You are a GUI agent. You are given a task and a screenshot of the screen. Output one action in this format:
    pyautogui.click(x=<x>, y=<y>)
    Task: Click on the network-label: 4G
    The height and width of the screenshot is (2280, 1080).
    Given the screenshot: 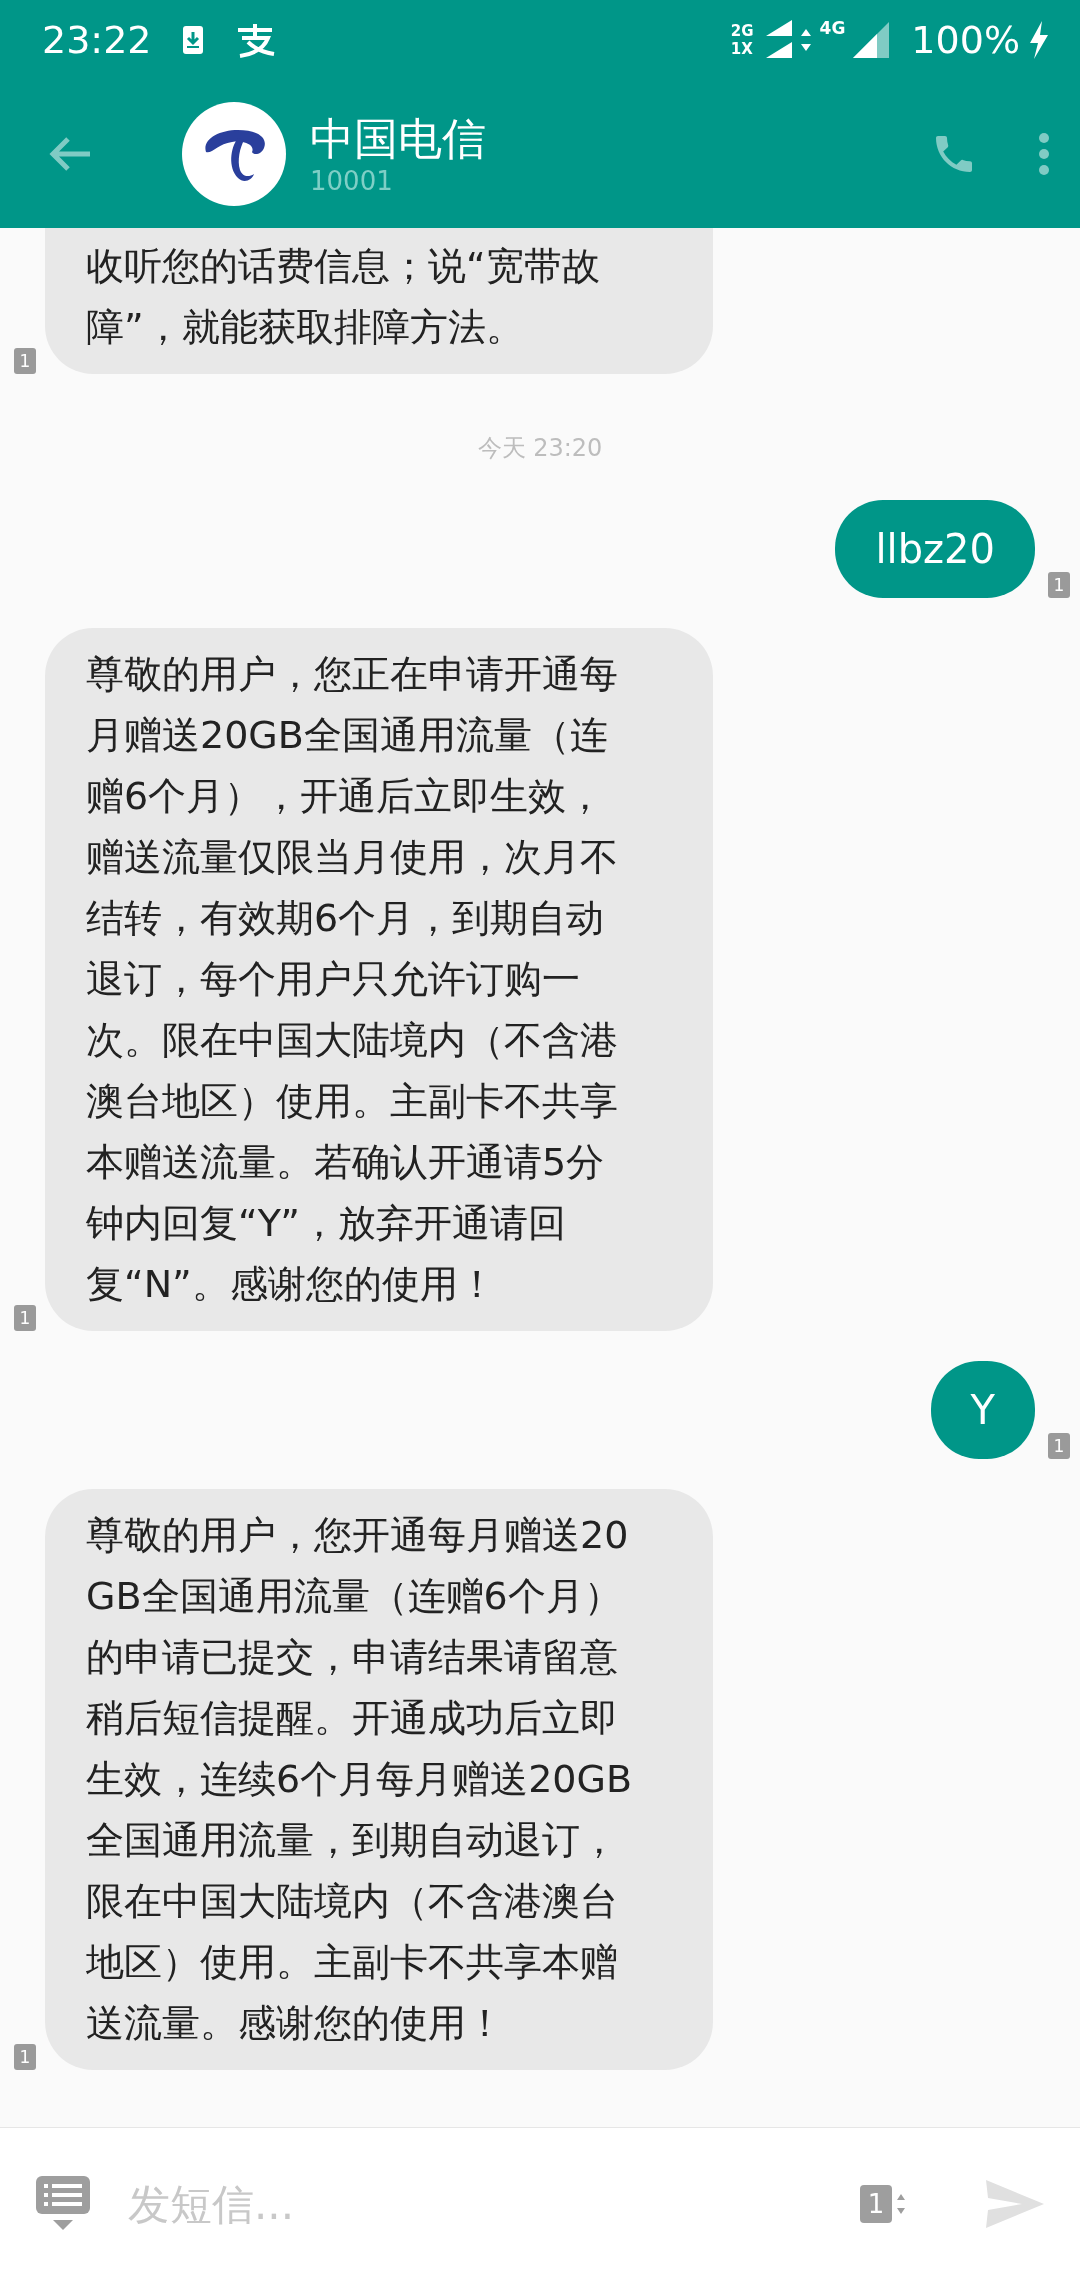 What is the action you would take?
    pyautogui.click(x=832, y=28)
    